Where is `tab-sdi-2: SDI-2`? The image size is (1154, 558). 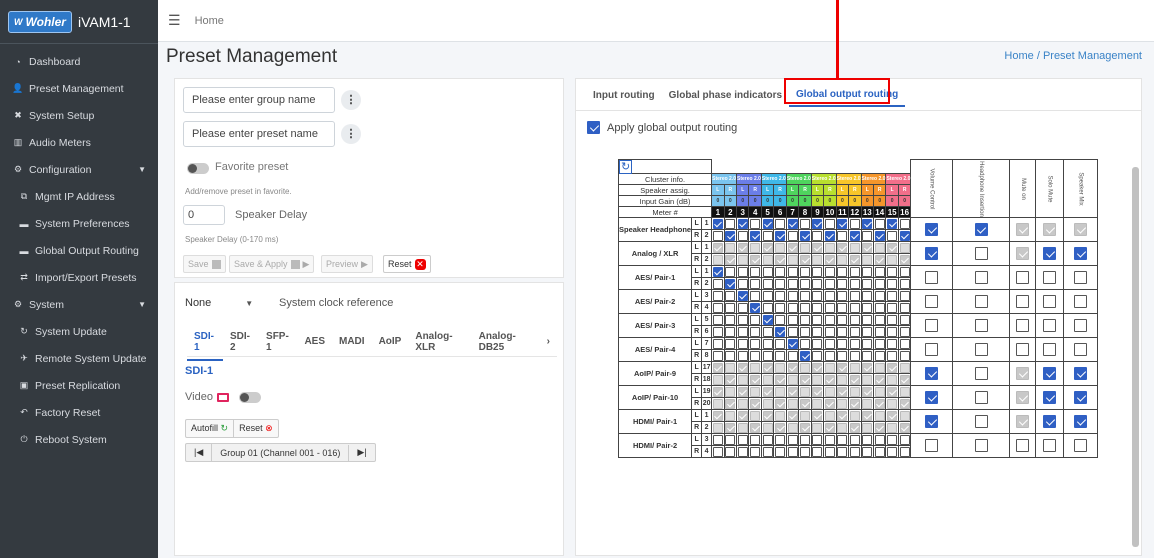 tab-sdi-2: SDI-2 is located at coordinates (241, 342).